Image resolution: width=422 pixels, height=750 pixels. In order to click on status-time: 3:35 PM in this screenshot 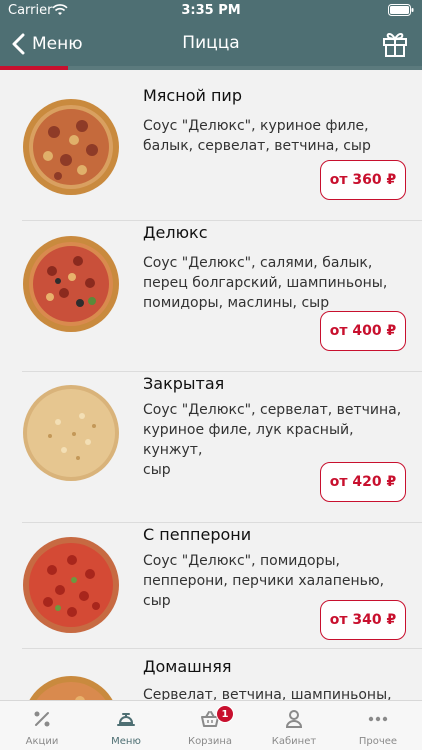, I will do `click(211, 10)`.